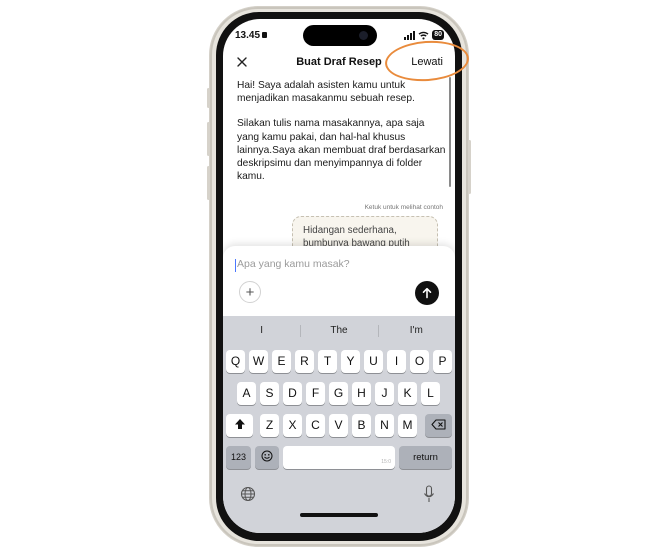  What do you see at coordinates (292, 393) in the screenshot?
I see `key-d: D` at bounding box center [292, 393].